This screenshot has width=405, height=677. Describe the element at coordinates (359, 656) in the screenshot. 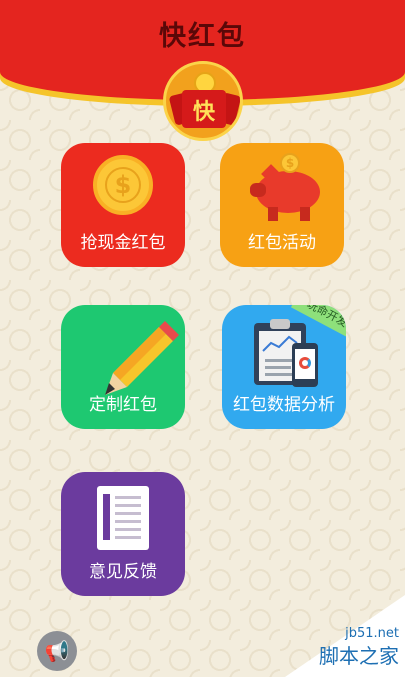

I see `watermark-name: 脚本之家` at that location.